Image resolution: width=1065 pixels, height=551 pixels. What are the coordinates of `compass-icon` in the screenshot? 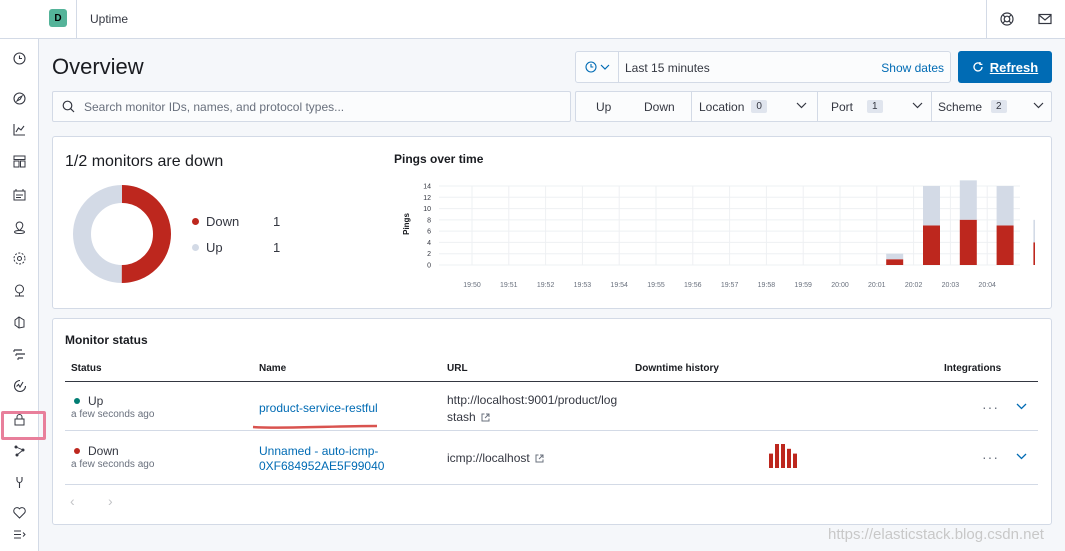 It's located at (19, 98).